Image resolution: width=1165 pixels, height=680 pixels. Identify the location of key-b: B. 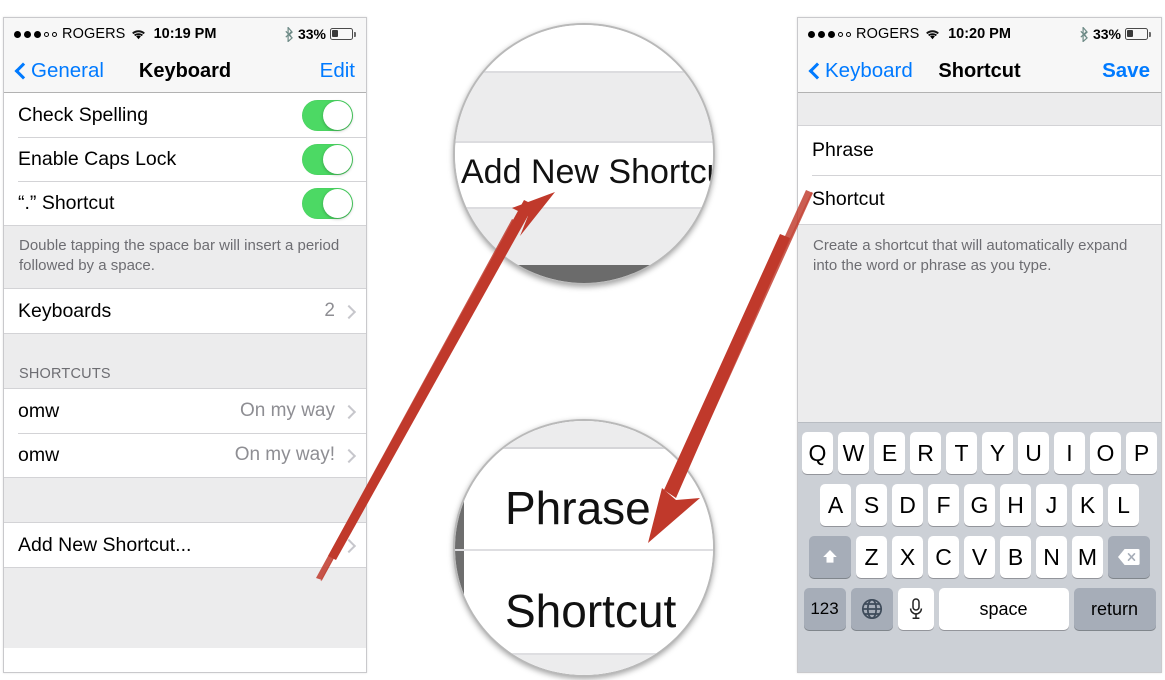
(1015, 557).